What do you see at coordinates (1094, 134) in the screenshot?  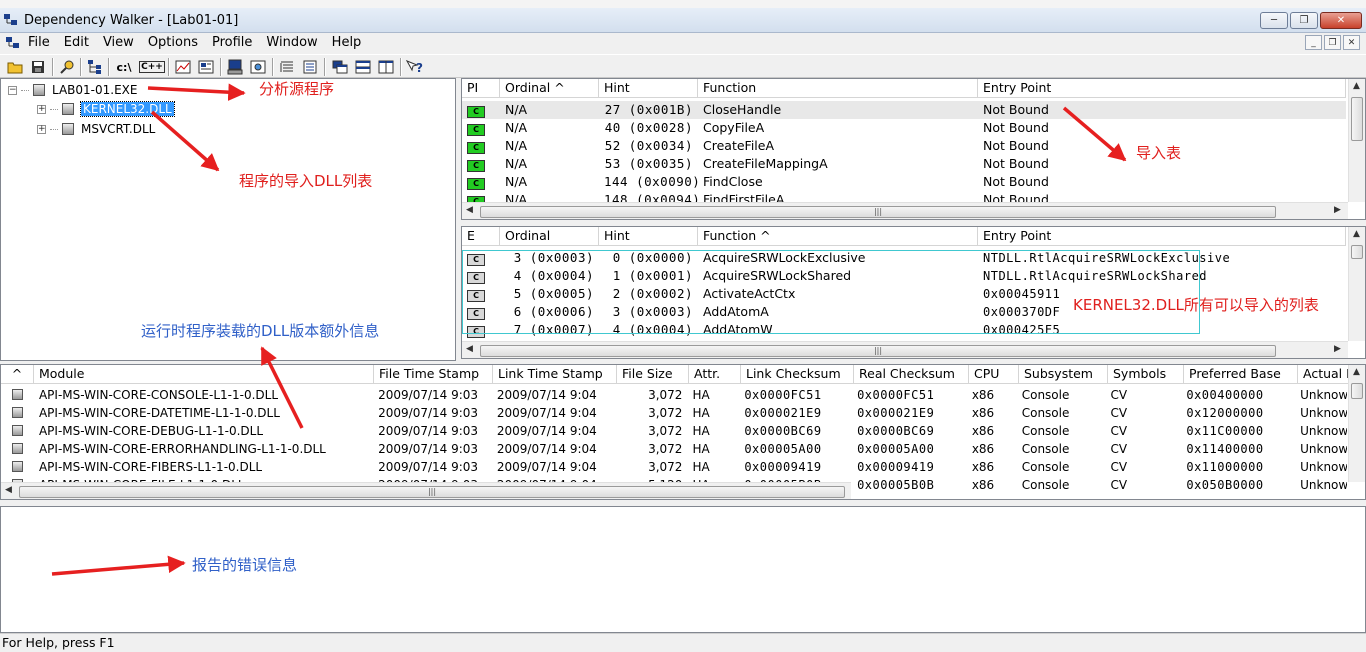 I see `arrow-to-import-table` at bounding box center [1094, 134].